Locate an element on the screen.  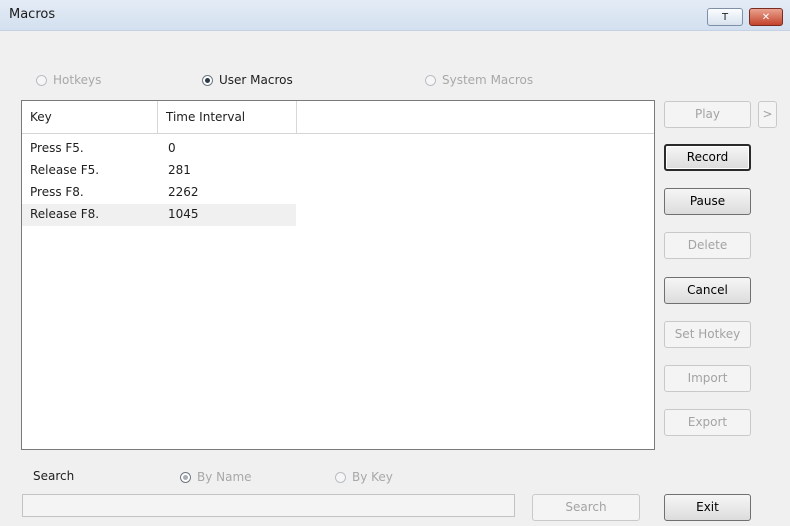
cancel-button: Cancel is located at coordinates (707, 290).